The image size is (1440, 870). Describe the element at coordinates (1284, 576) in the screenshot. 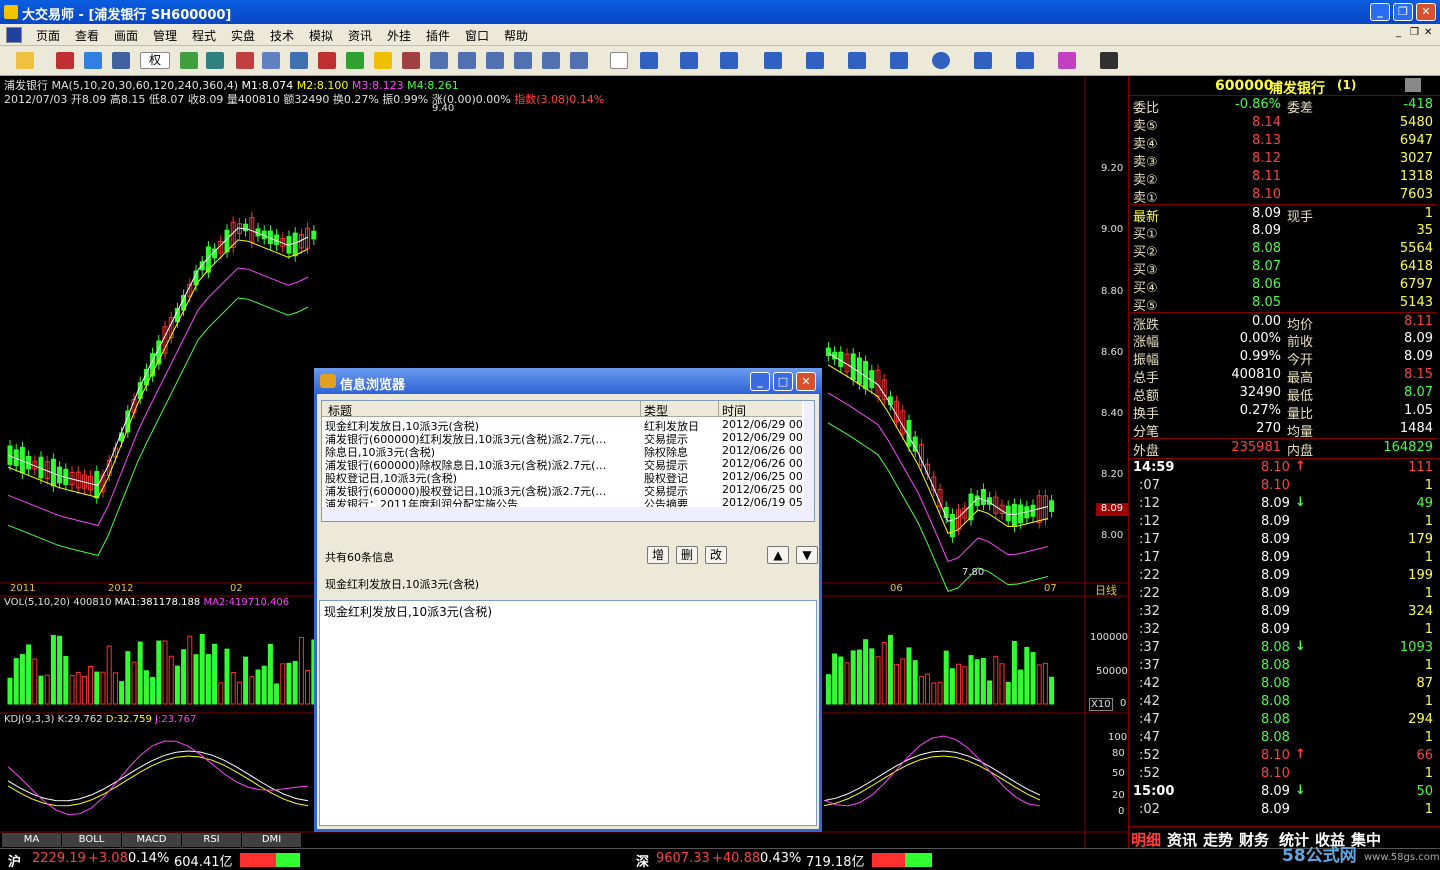

I see `tick-row: :22 8.09 199` at that location.